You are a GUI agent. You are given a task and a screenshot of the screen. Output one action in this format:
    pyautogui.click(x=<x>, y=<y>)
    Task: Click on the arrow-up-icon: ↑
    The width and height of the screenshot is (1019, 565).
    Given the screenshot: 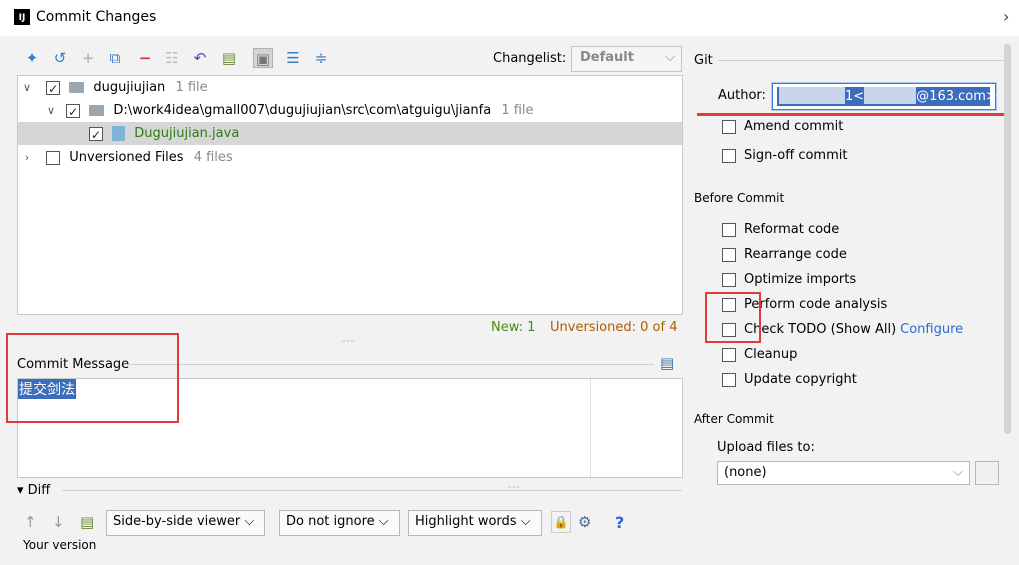 What is the action you would take?
    pyautogui.click(x=30, y=522)
    